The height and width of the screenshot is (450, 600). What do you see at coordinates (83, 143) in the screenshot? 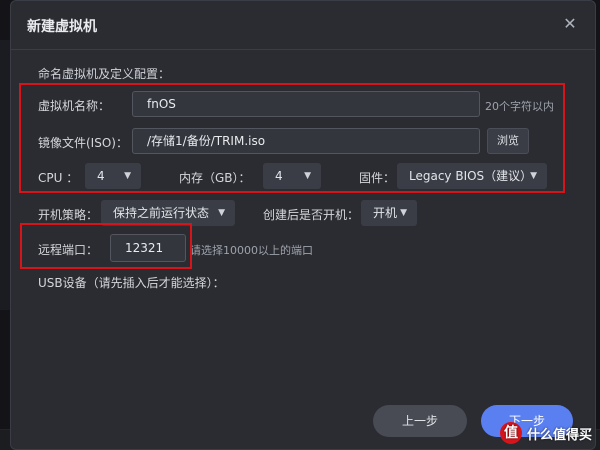
I see `iso-label: 镜像文件(ISO)：` at bounding box center [83, 143].